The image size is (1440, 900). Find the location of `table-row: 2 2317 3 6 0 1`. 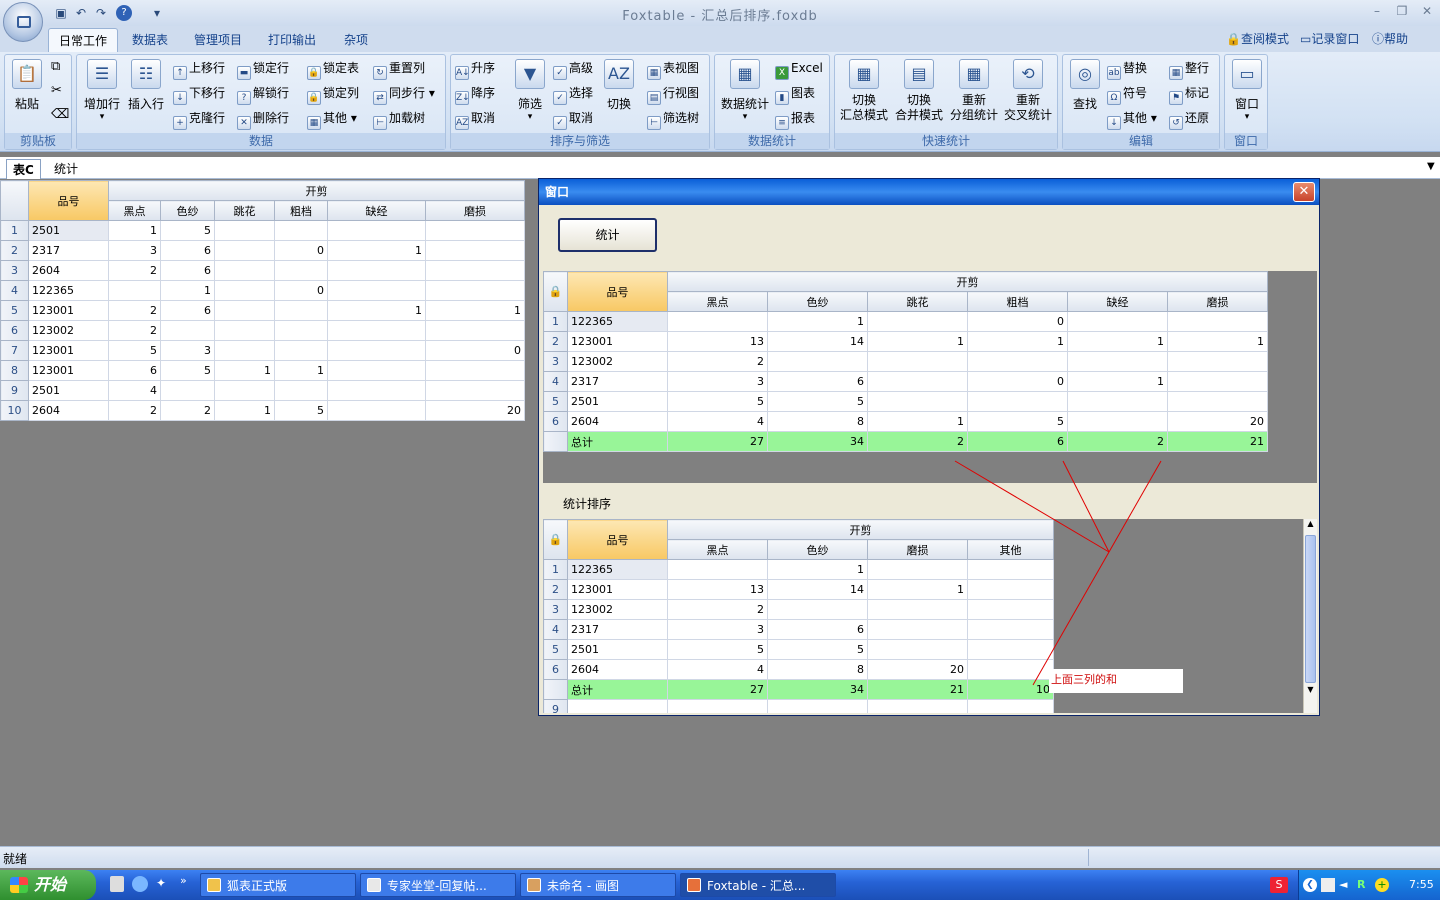

table-row: 2 2317 3 6 0 1 is located at coordinates (263, 250).